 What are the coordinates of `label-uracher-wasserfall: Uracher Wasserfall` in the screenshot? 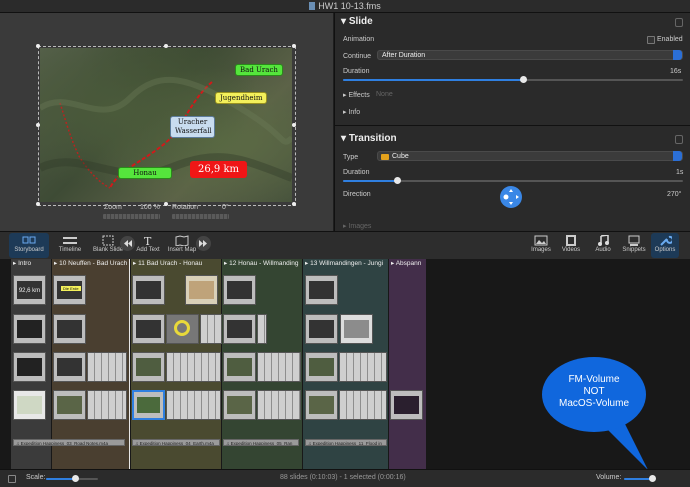 It's located at (192, 127).